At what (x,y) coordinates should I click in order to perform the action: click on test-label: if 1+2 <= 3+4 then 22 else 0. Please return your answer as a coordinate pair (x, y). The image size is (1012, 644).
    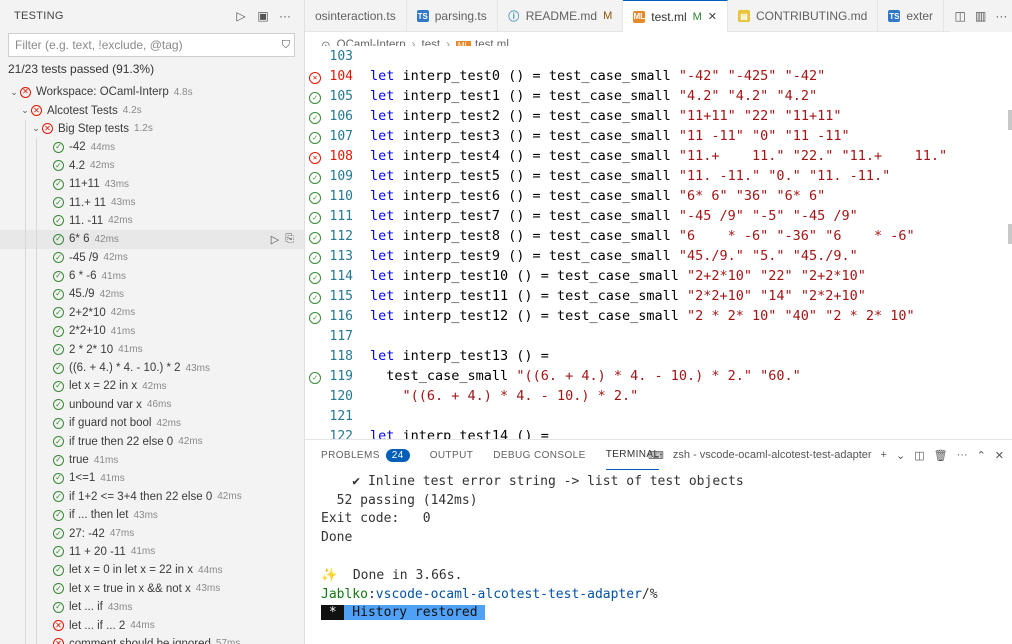
    Looking at the image, I should click on (141, 496).